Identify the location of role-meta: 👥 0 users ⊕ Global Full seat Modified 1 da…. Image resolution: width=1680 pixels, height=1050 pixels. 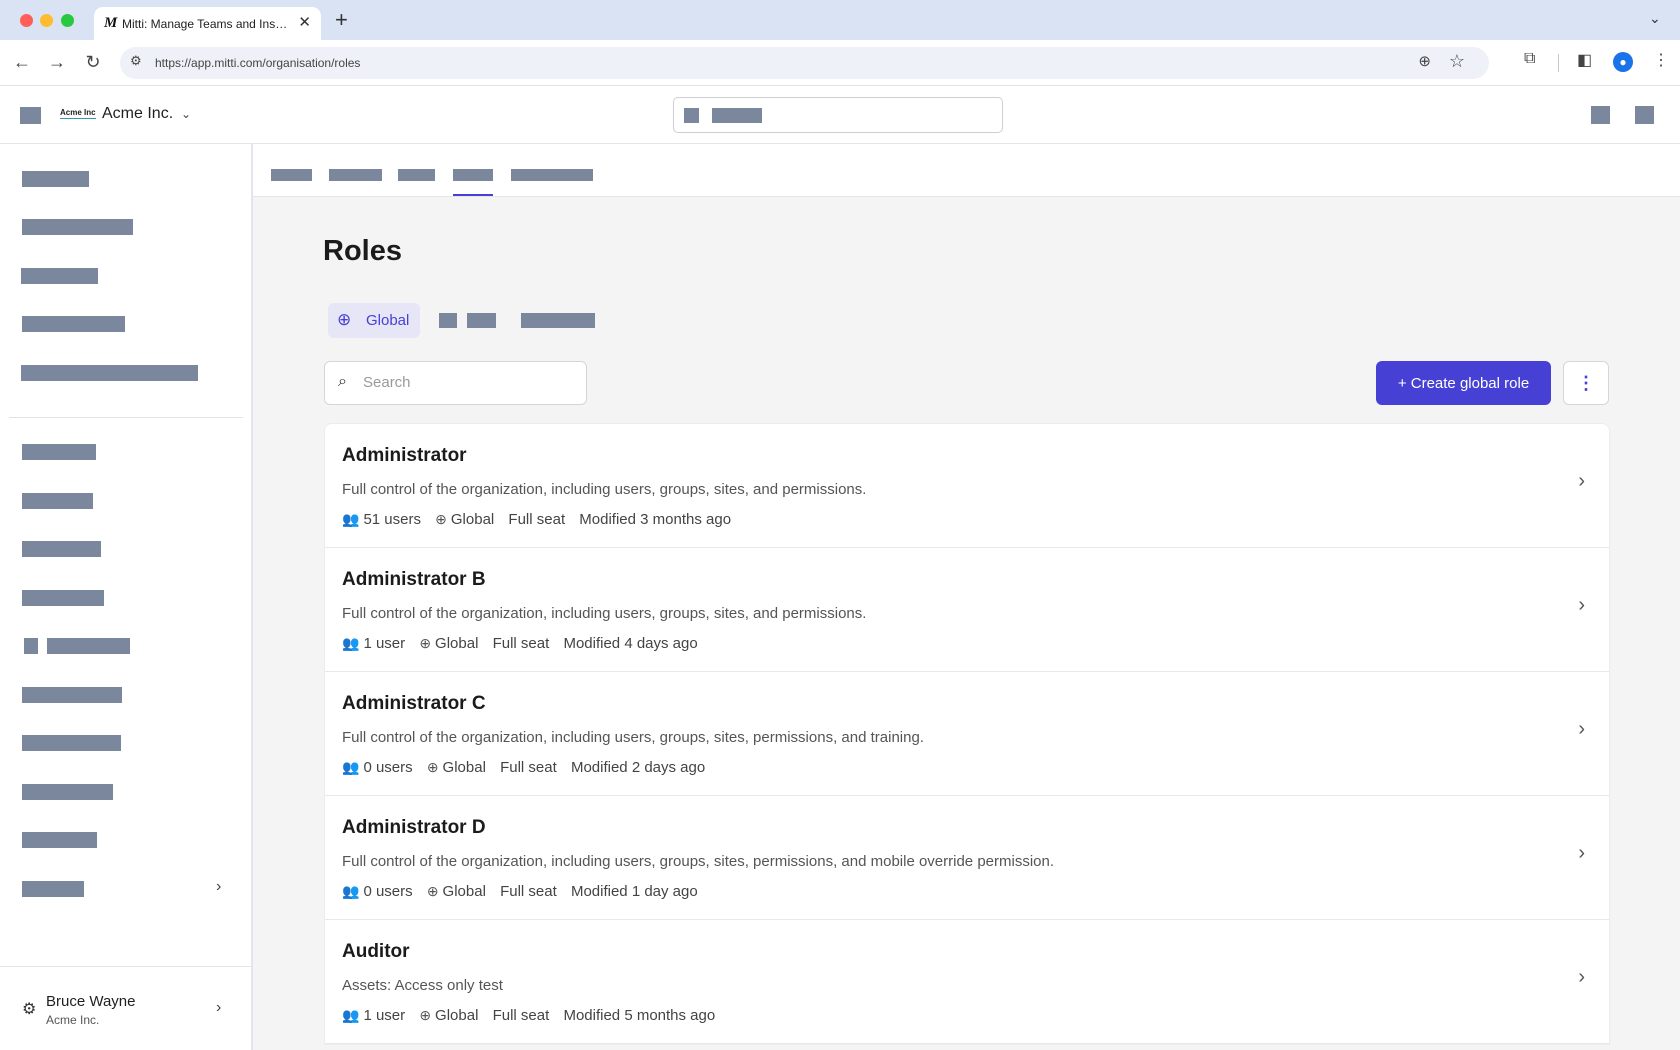
(525, 891).